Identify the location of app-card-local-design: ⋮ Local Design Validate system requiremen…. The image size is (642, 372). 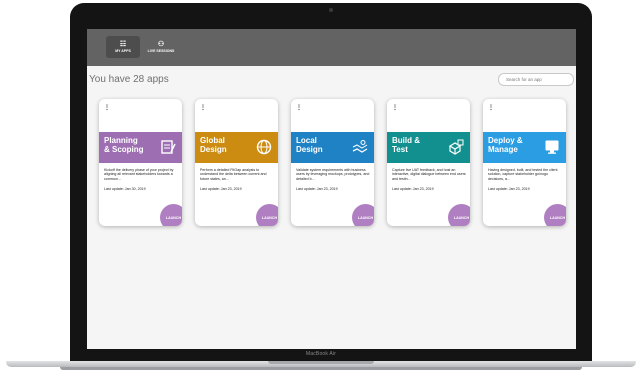
(332, 162).